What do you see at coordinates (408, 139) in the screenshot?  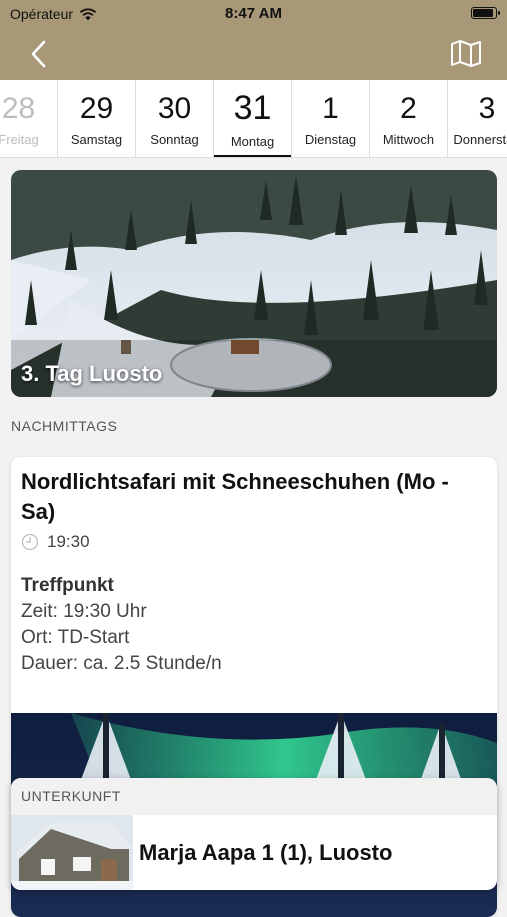 I see `day-name: Mittwoch` at bounding box center [408, 139].